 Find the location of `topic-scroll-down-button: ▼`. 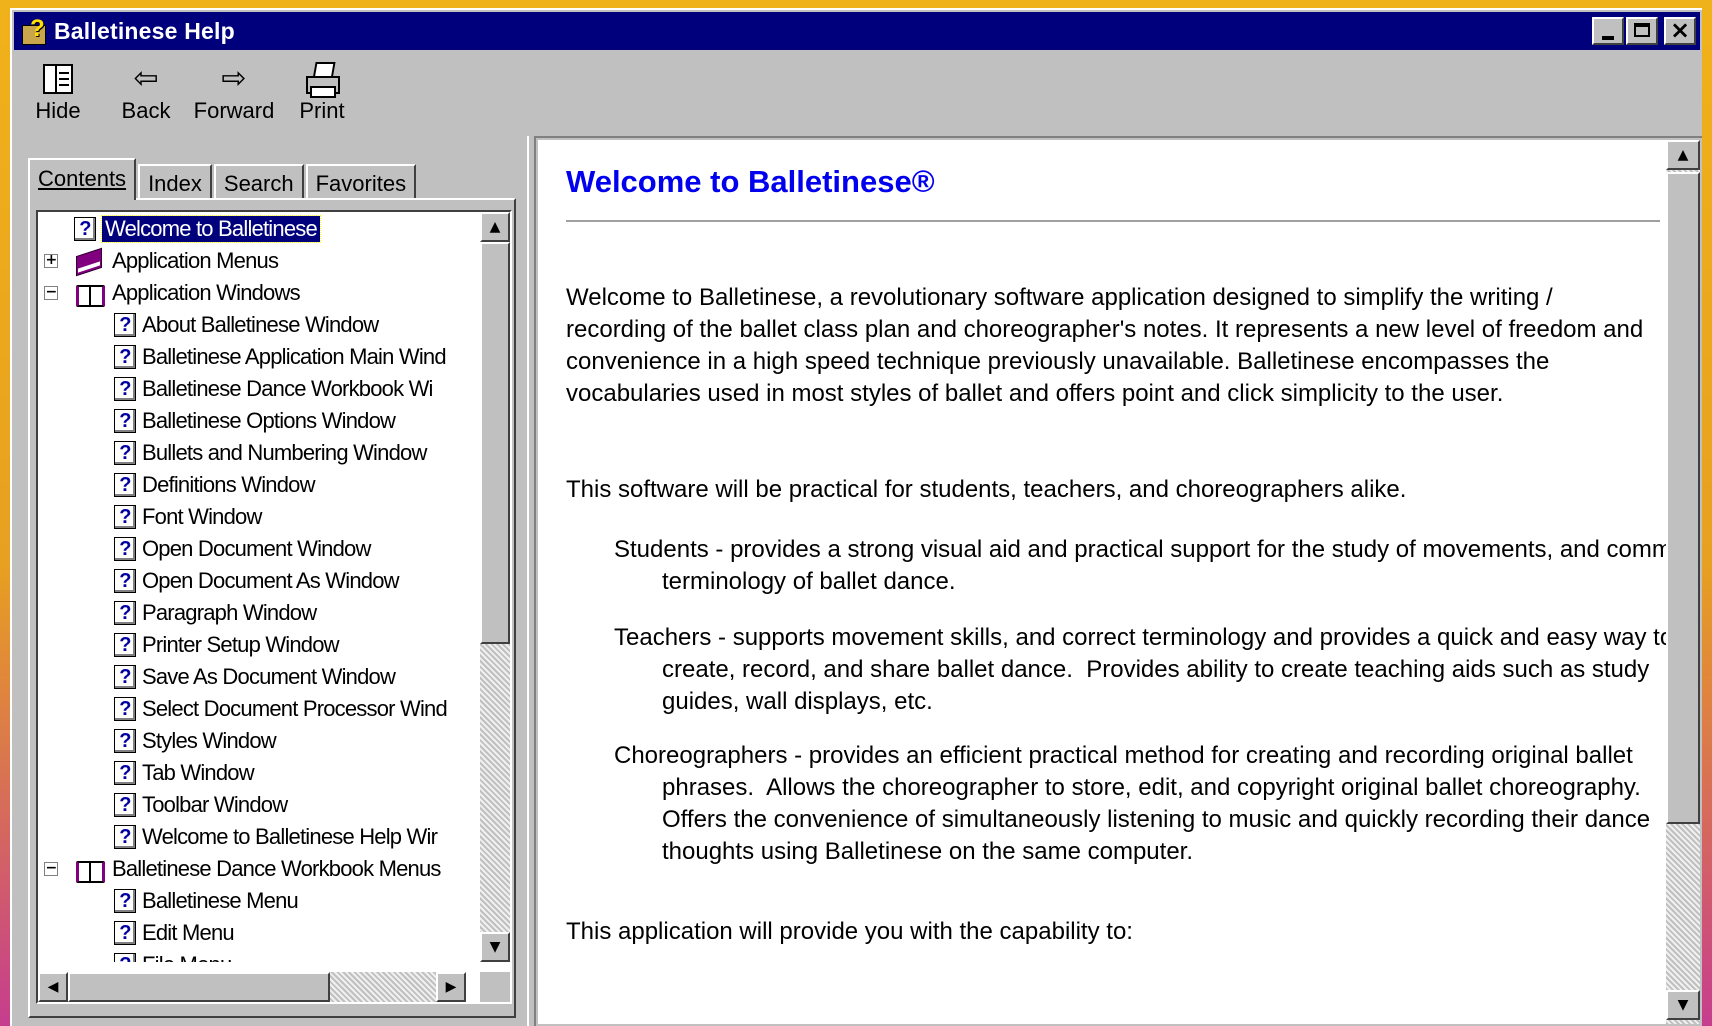

topic-scroll-down-button: ▼ is located at coordinates (1683, 1005).